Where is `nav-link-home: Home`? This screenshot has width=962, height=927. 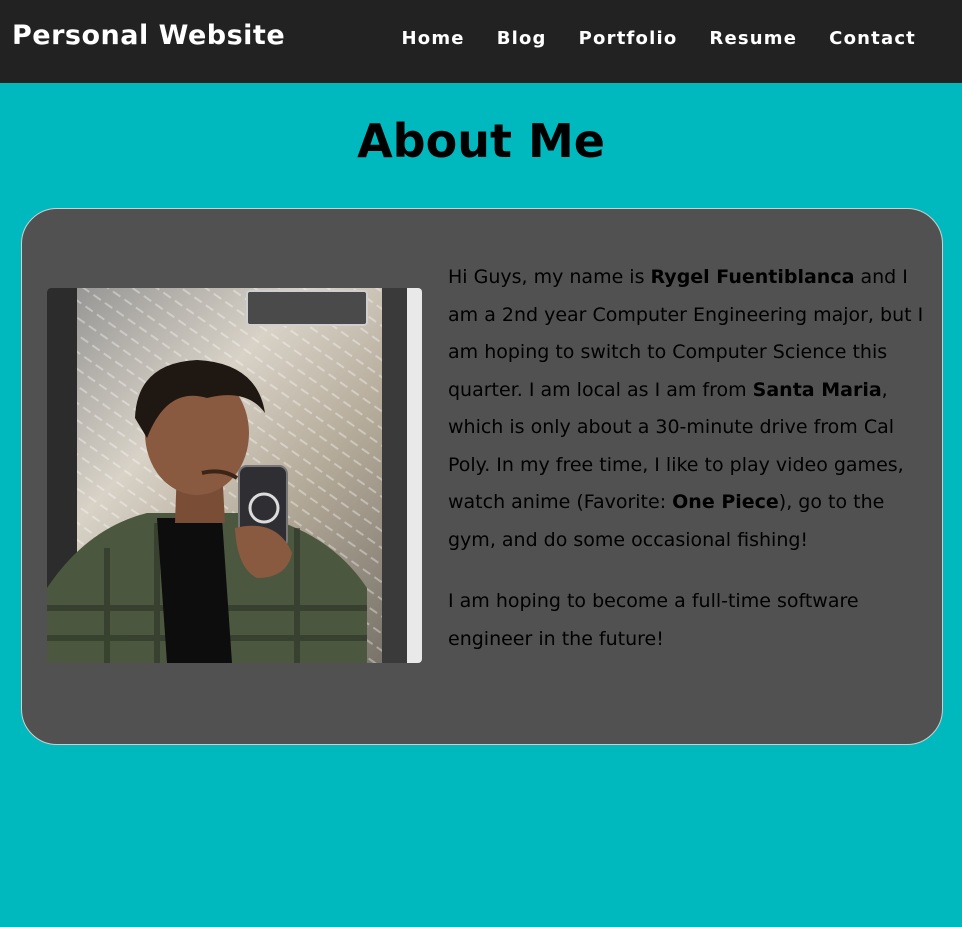
nav-link-home: Home is located at coordinates (433, 38).